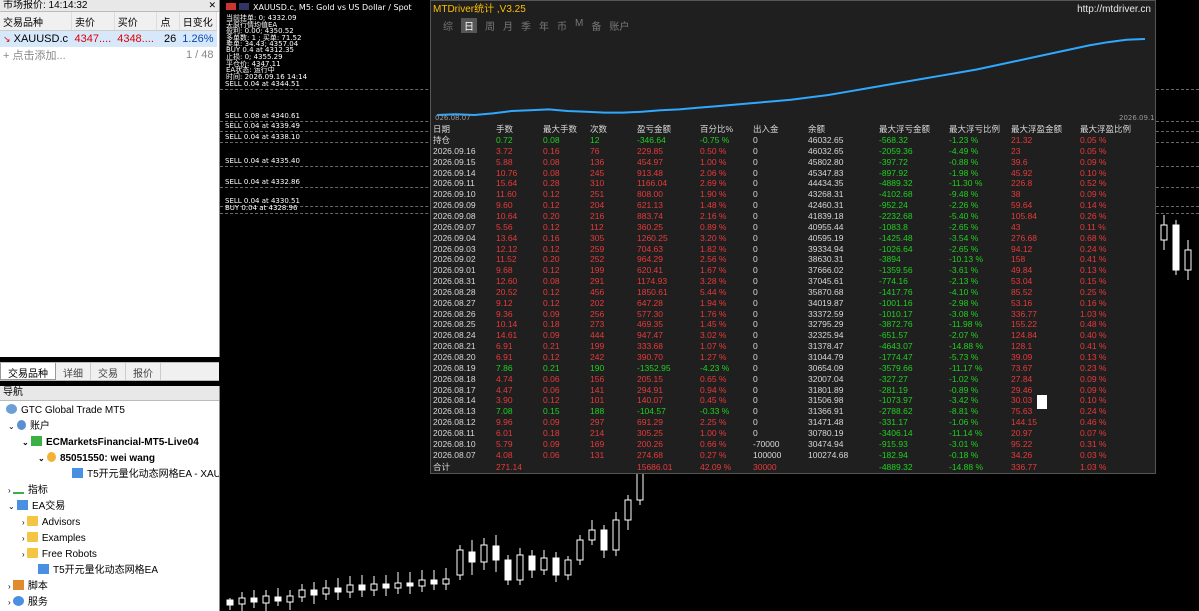  I want to click on add-symbol-row: + 点击添加... 1 / 48, so click(108, 55).